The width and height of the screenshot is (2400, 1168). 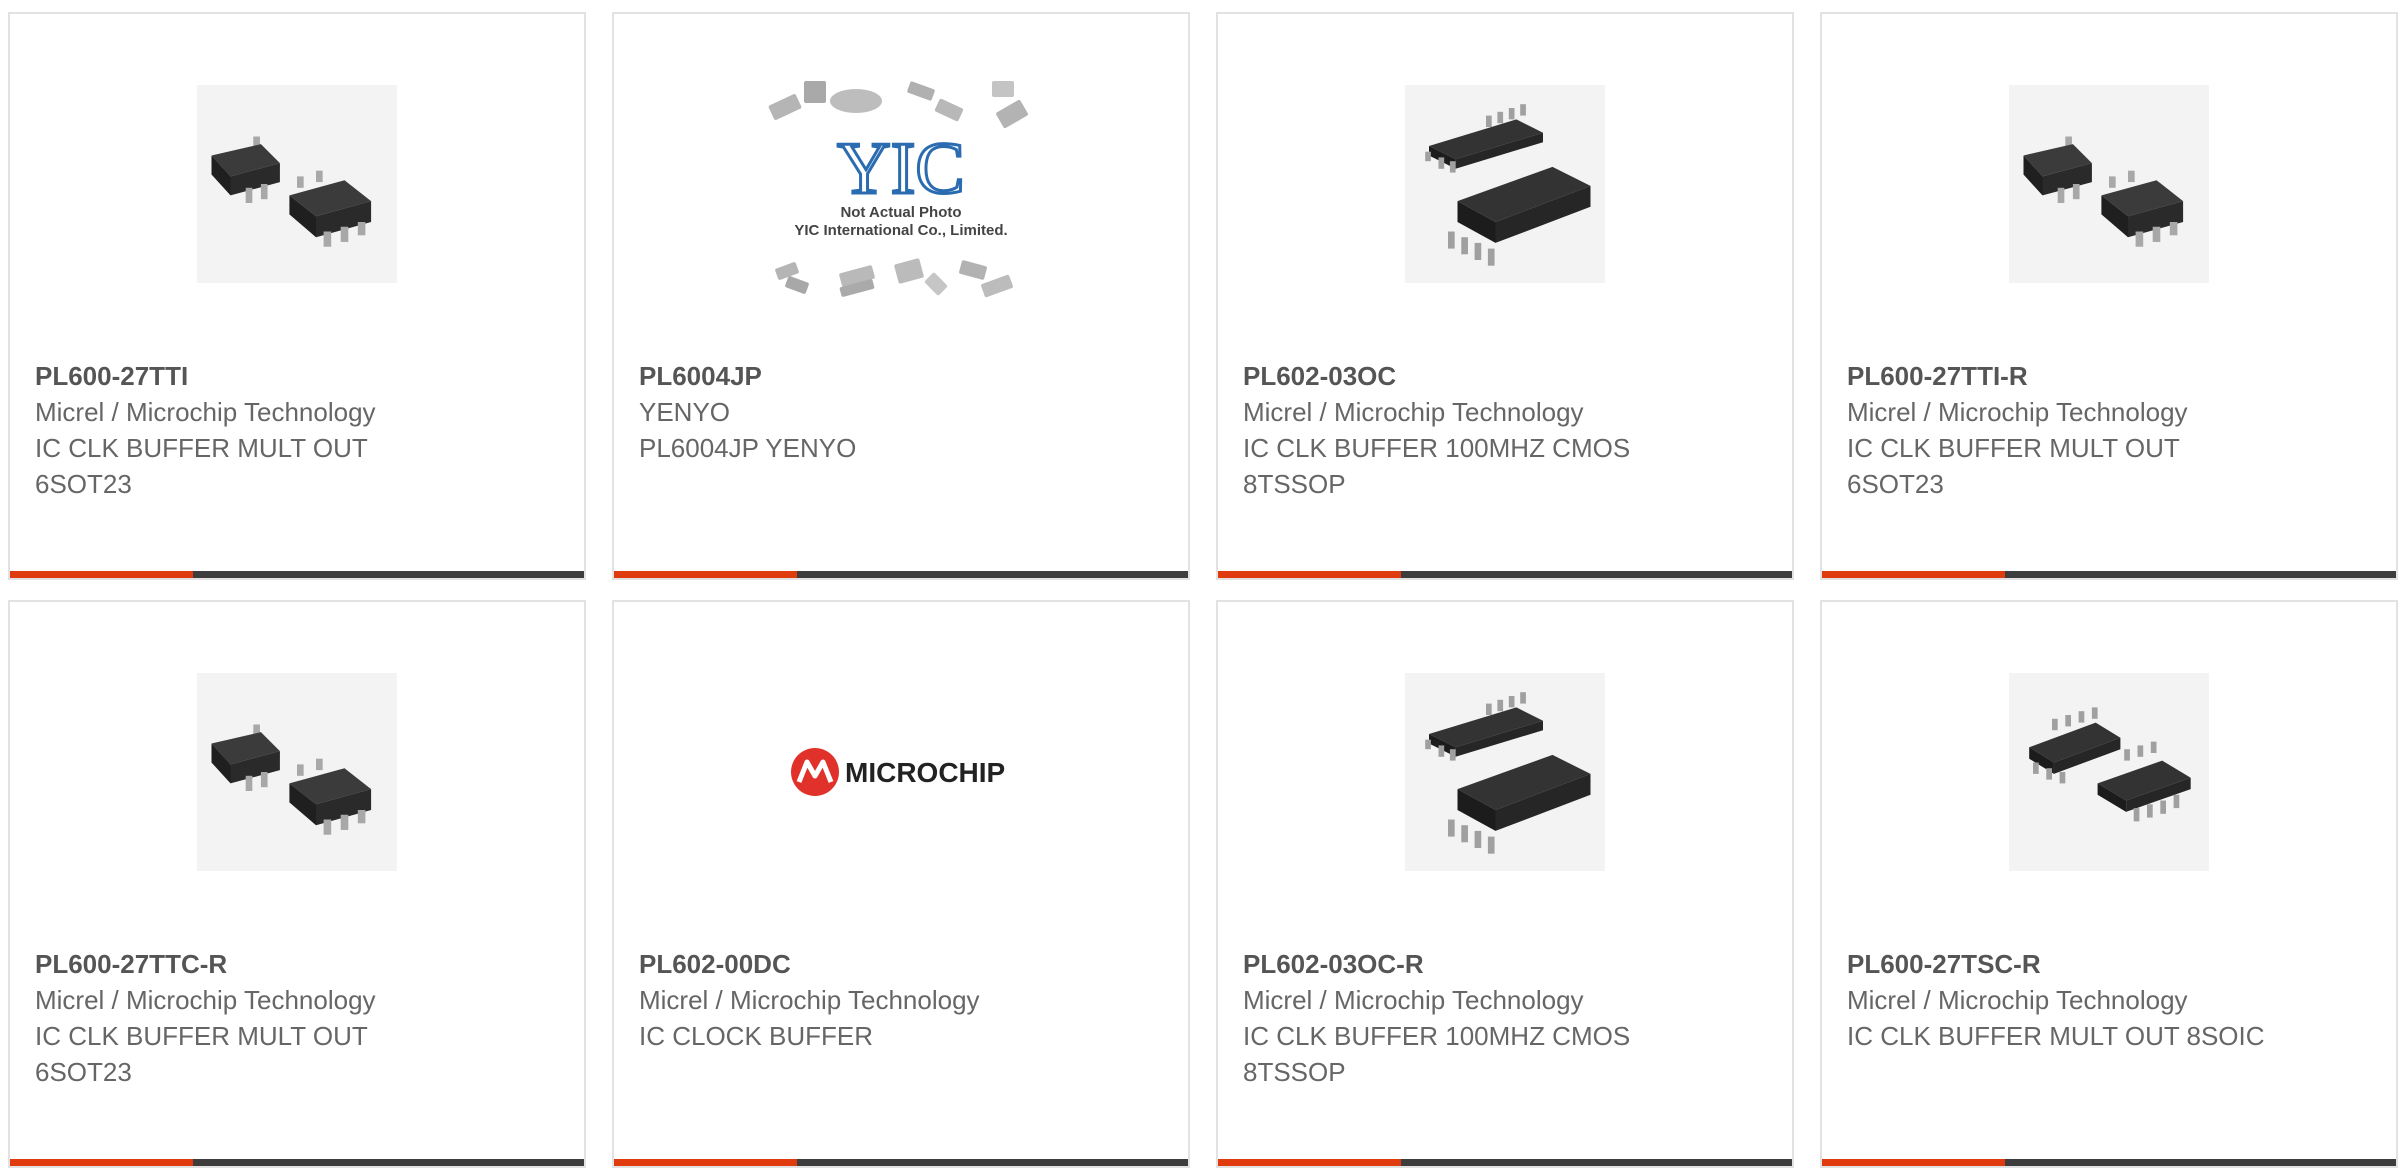 What do you see at coordinates (748, 448) in the screenshot?
I see `description-text: PL6004JP YENYO` at bounding box center [748, 448].